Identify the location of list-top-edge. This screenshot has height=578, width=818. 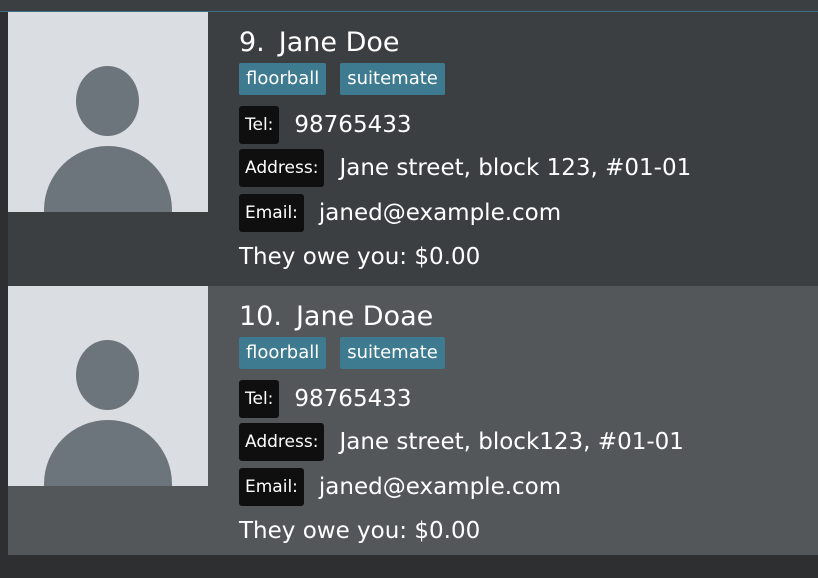
(409, 6).